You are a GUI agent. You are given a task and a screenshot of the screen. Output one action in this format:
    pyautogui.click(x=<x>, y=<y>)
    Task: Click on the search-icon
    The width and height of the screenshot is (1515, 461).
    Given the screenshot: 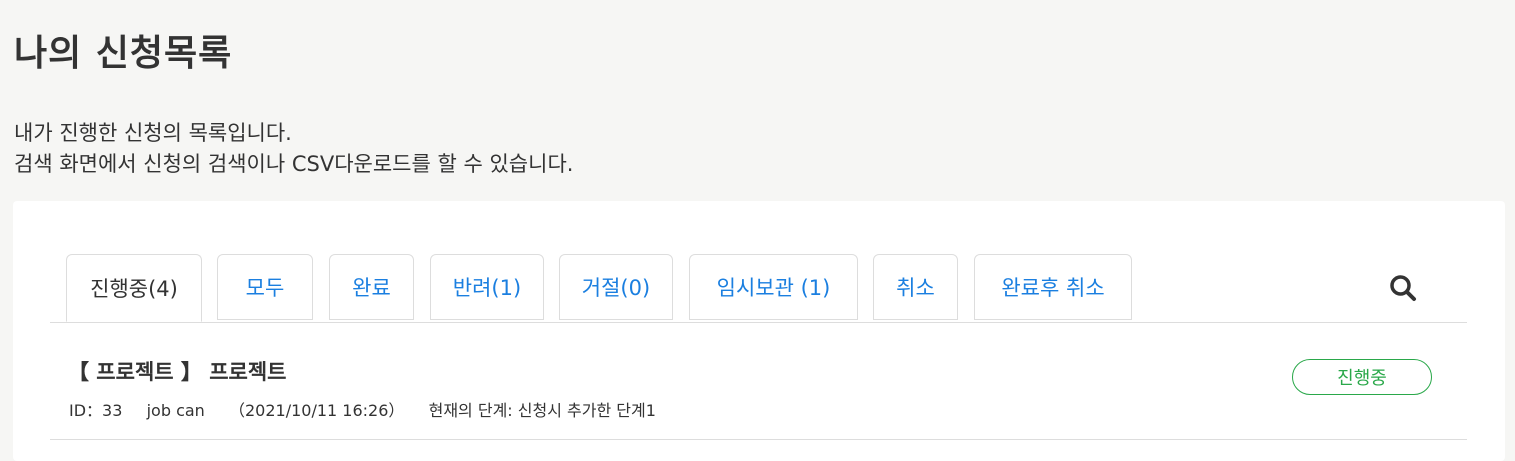 What is the action you would take?
    pyautogui.click(x=1403, y=288)
    